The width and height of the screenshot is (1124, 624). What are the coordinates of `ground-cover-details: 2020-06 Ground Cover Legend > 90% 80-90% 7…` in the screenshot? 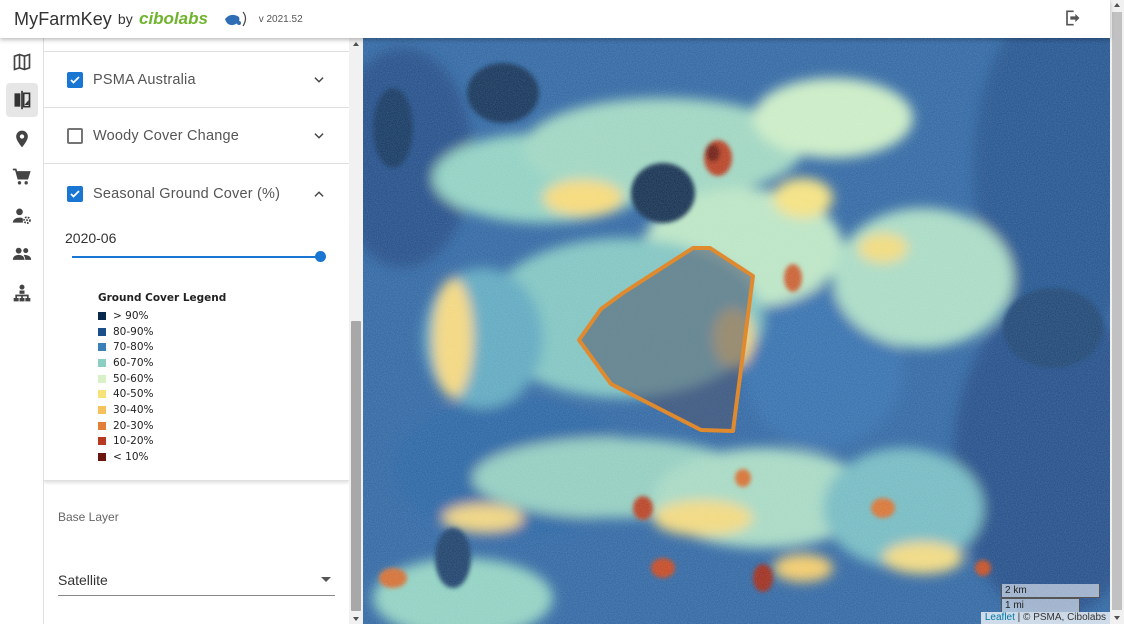 It's located at (196, 352).